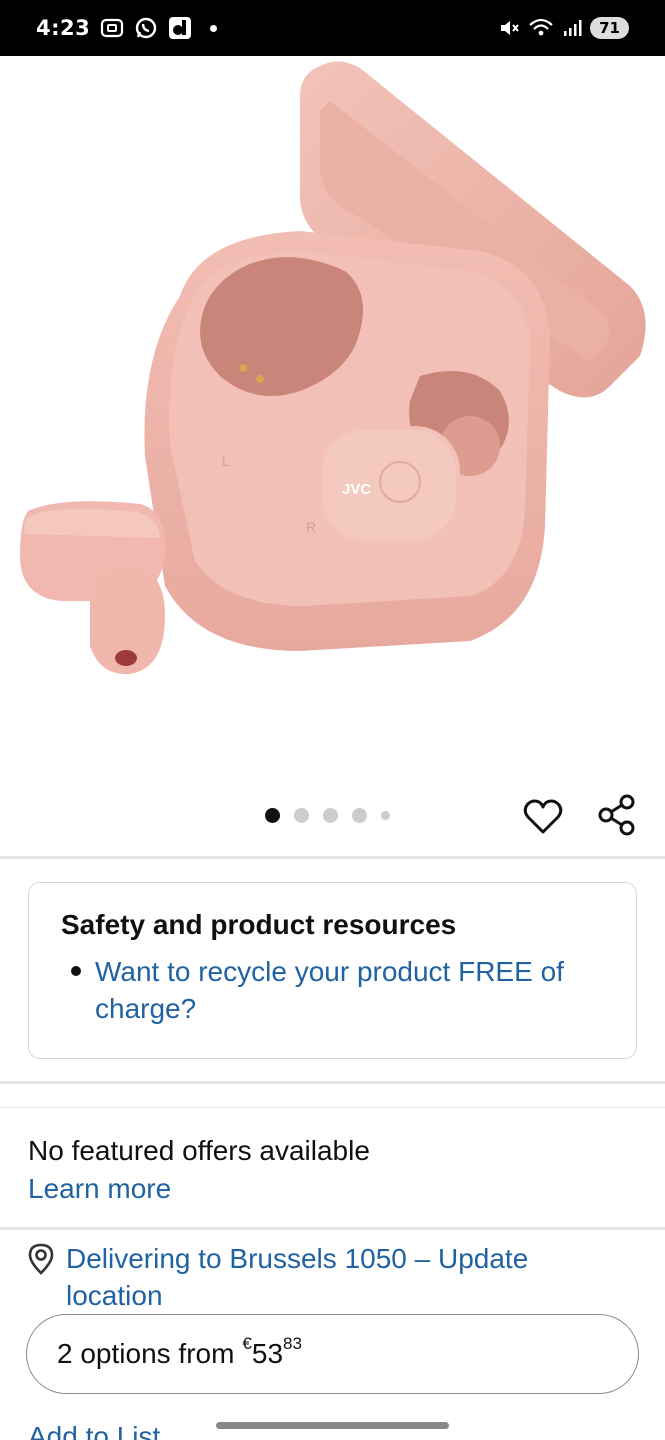 The image size is (665, 1440). I want to click on price-currency: €, so click(247, 1343).